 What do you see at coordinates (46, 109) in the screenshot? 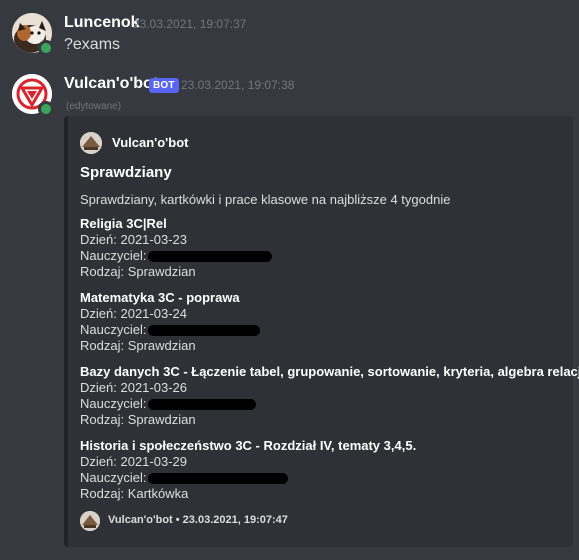
I see `online-status-icon` at bounding box center [46, 109].